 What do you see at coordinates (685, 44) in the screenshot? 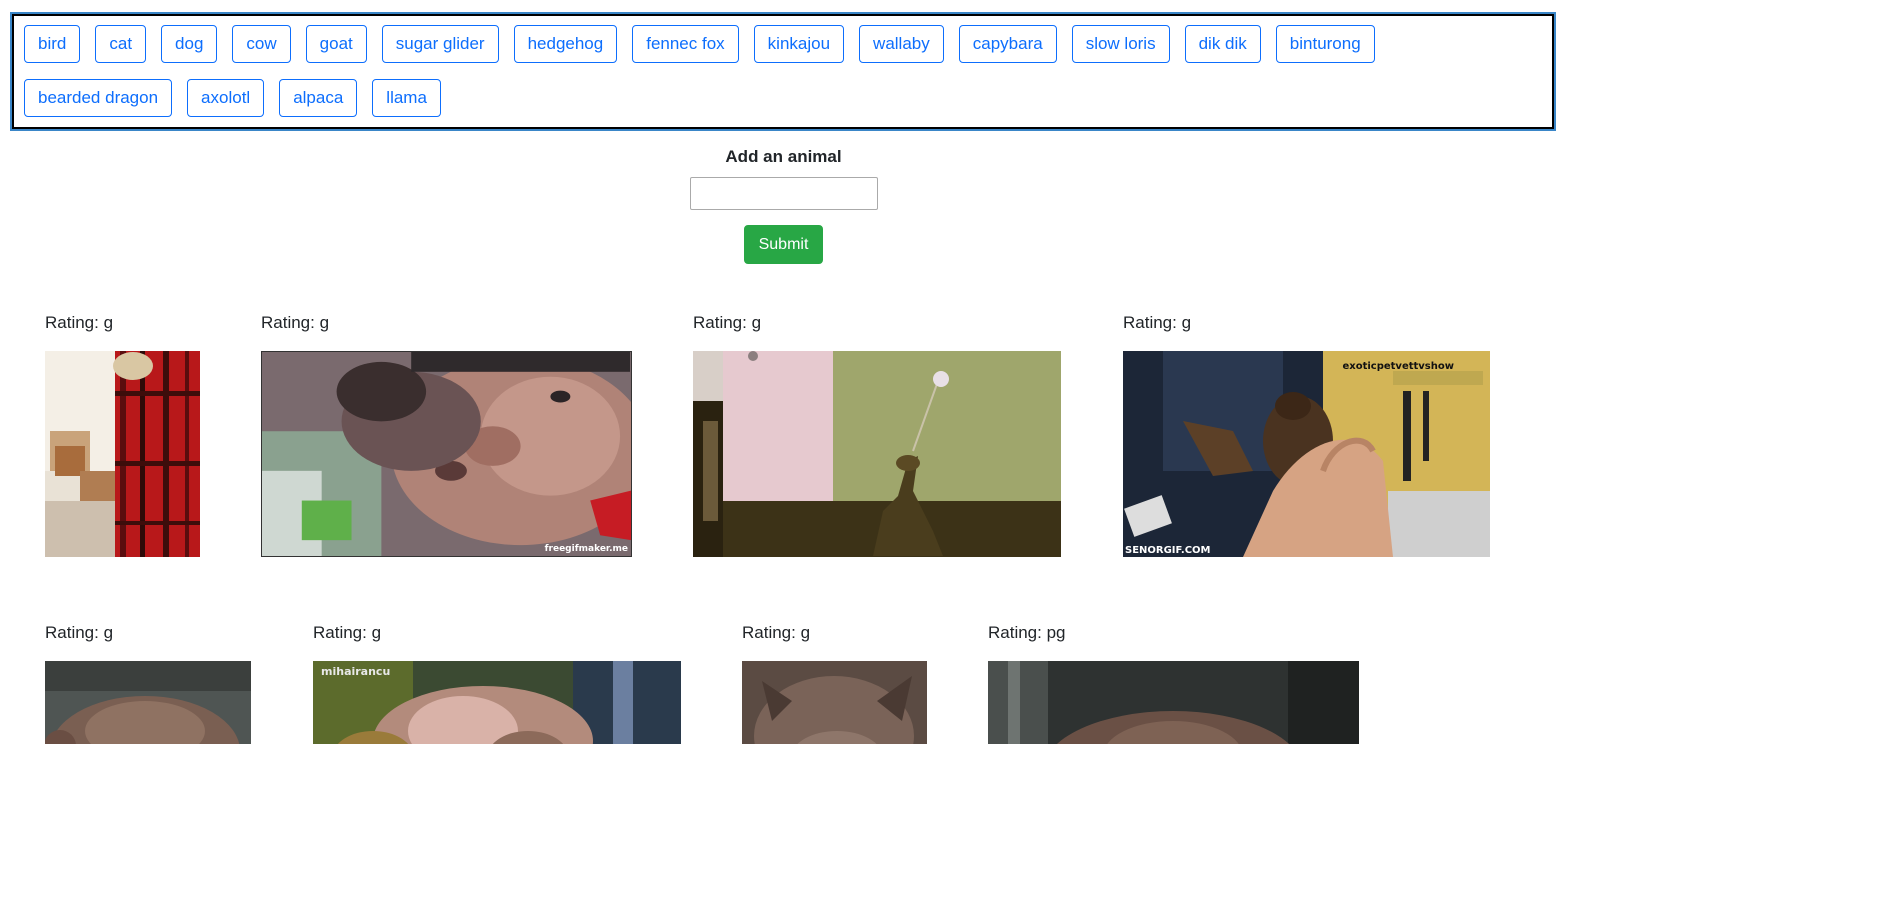
I see `animal-button-fennec-fox: fennec fox` at bounding box center [685, 44].